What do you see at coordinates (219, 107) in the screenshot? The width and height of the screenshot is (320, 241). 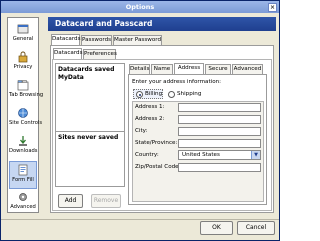 I see `address1-field` at bounding box center [219, 107].